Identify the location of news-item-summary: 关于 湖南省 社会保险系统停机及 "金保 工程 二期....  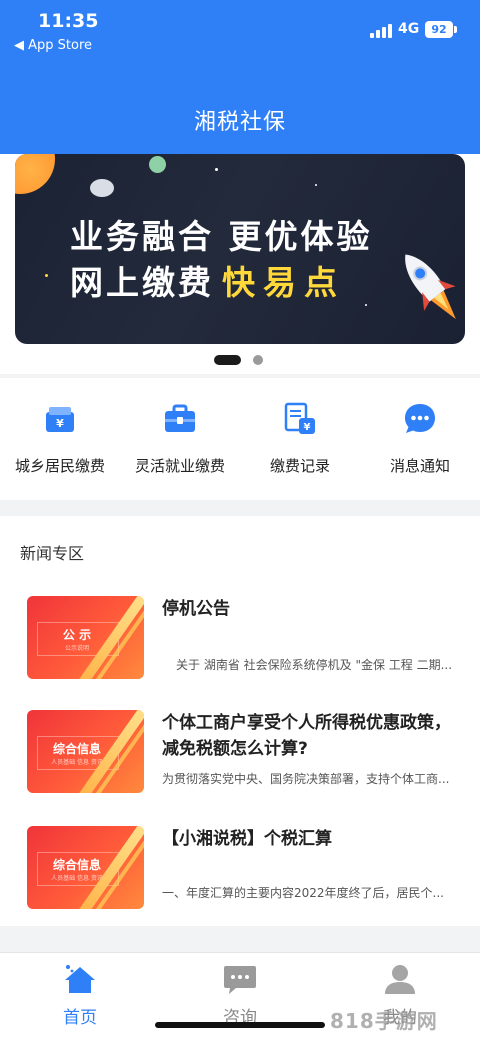
(314, 665).